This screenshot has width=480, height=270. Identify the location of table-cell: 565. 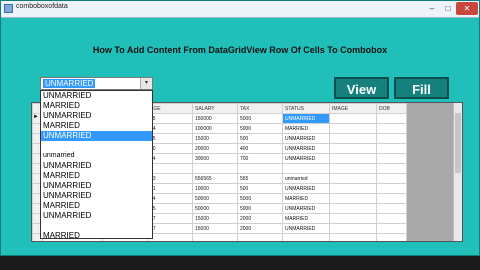
(260, 178).